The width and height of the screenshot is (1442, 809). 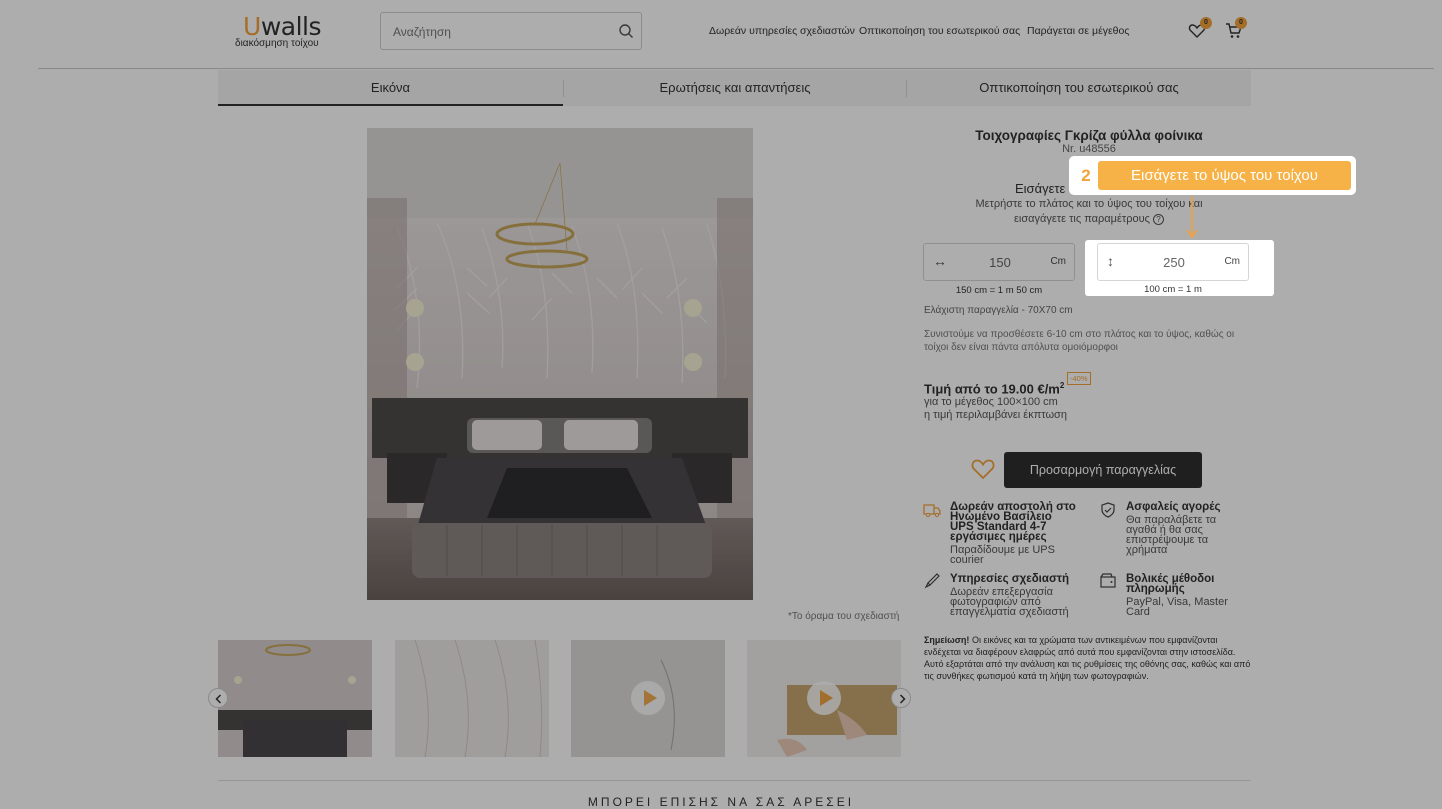 I want to click on you-may-also-like-heading: ΜΠΟΡΕΙ ΕΠΙΣΗΣ ΝΑ ΣΑΣ ΑΡΕΣΕΙ, so click(x=721, y=802).